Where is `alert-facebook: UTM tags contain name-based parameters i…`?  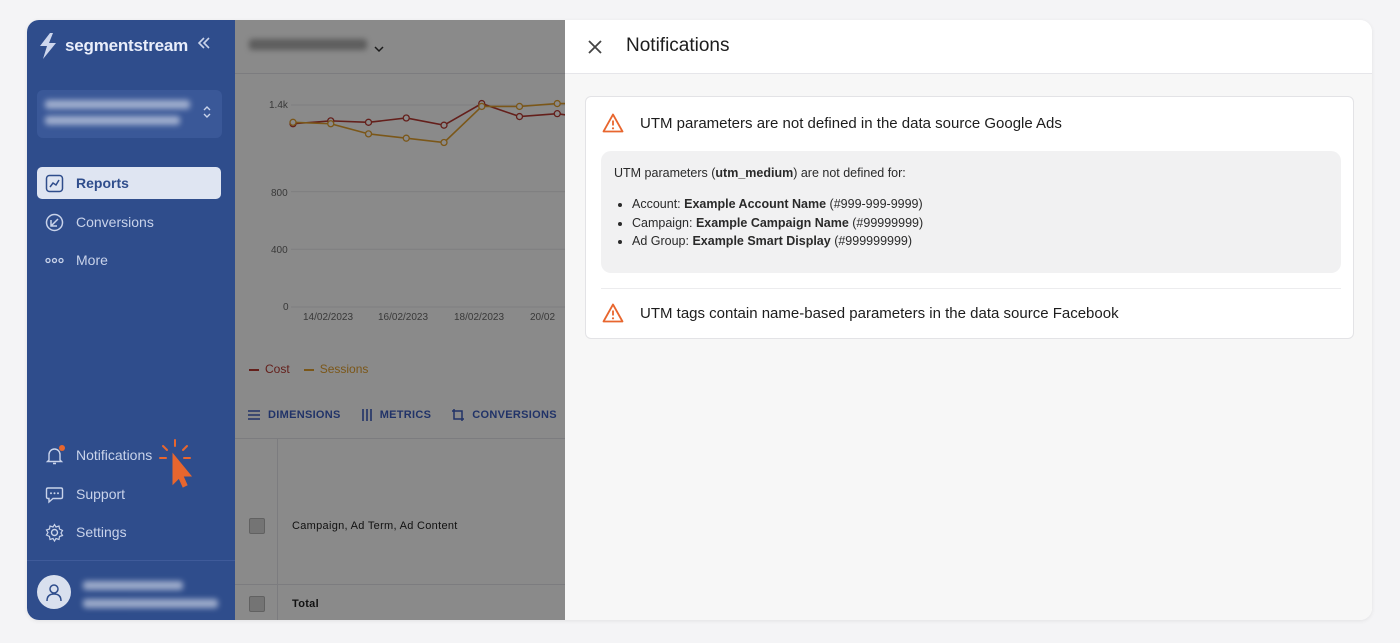 alert-facebook: UTM tags contain name-based parameters i… is located at coordinates (860, 313).